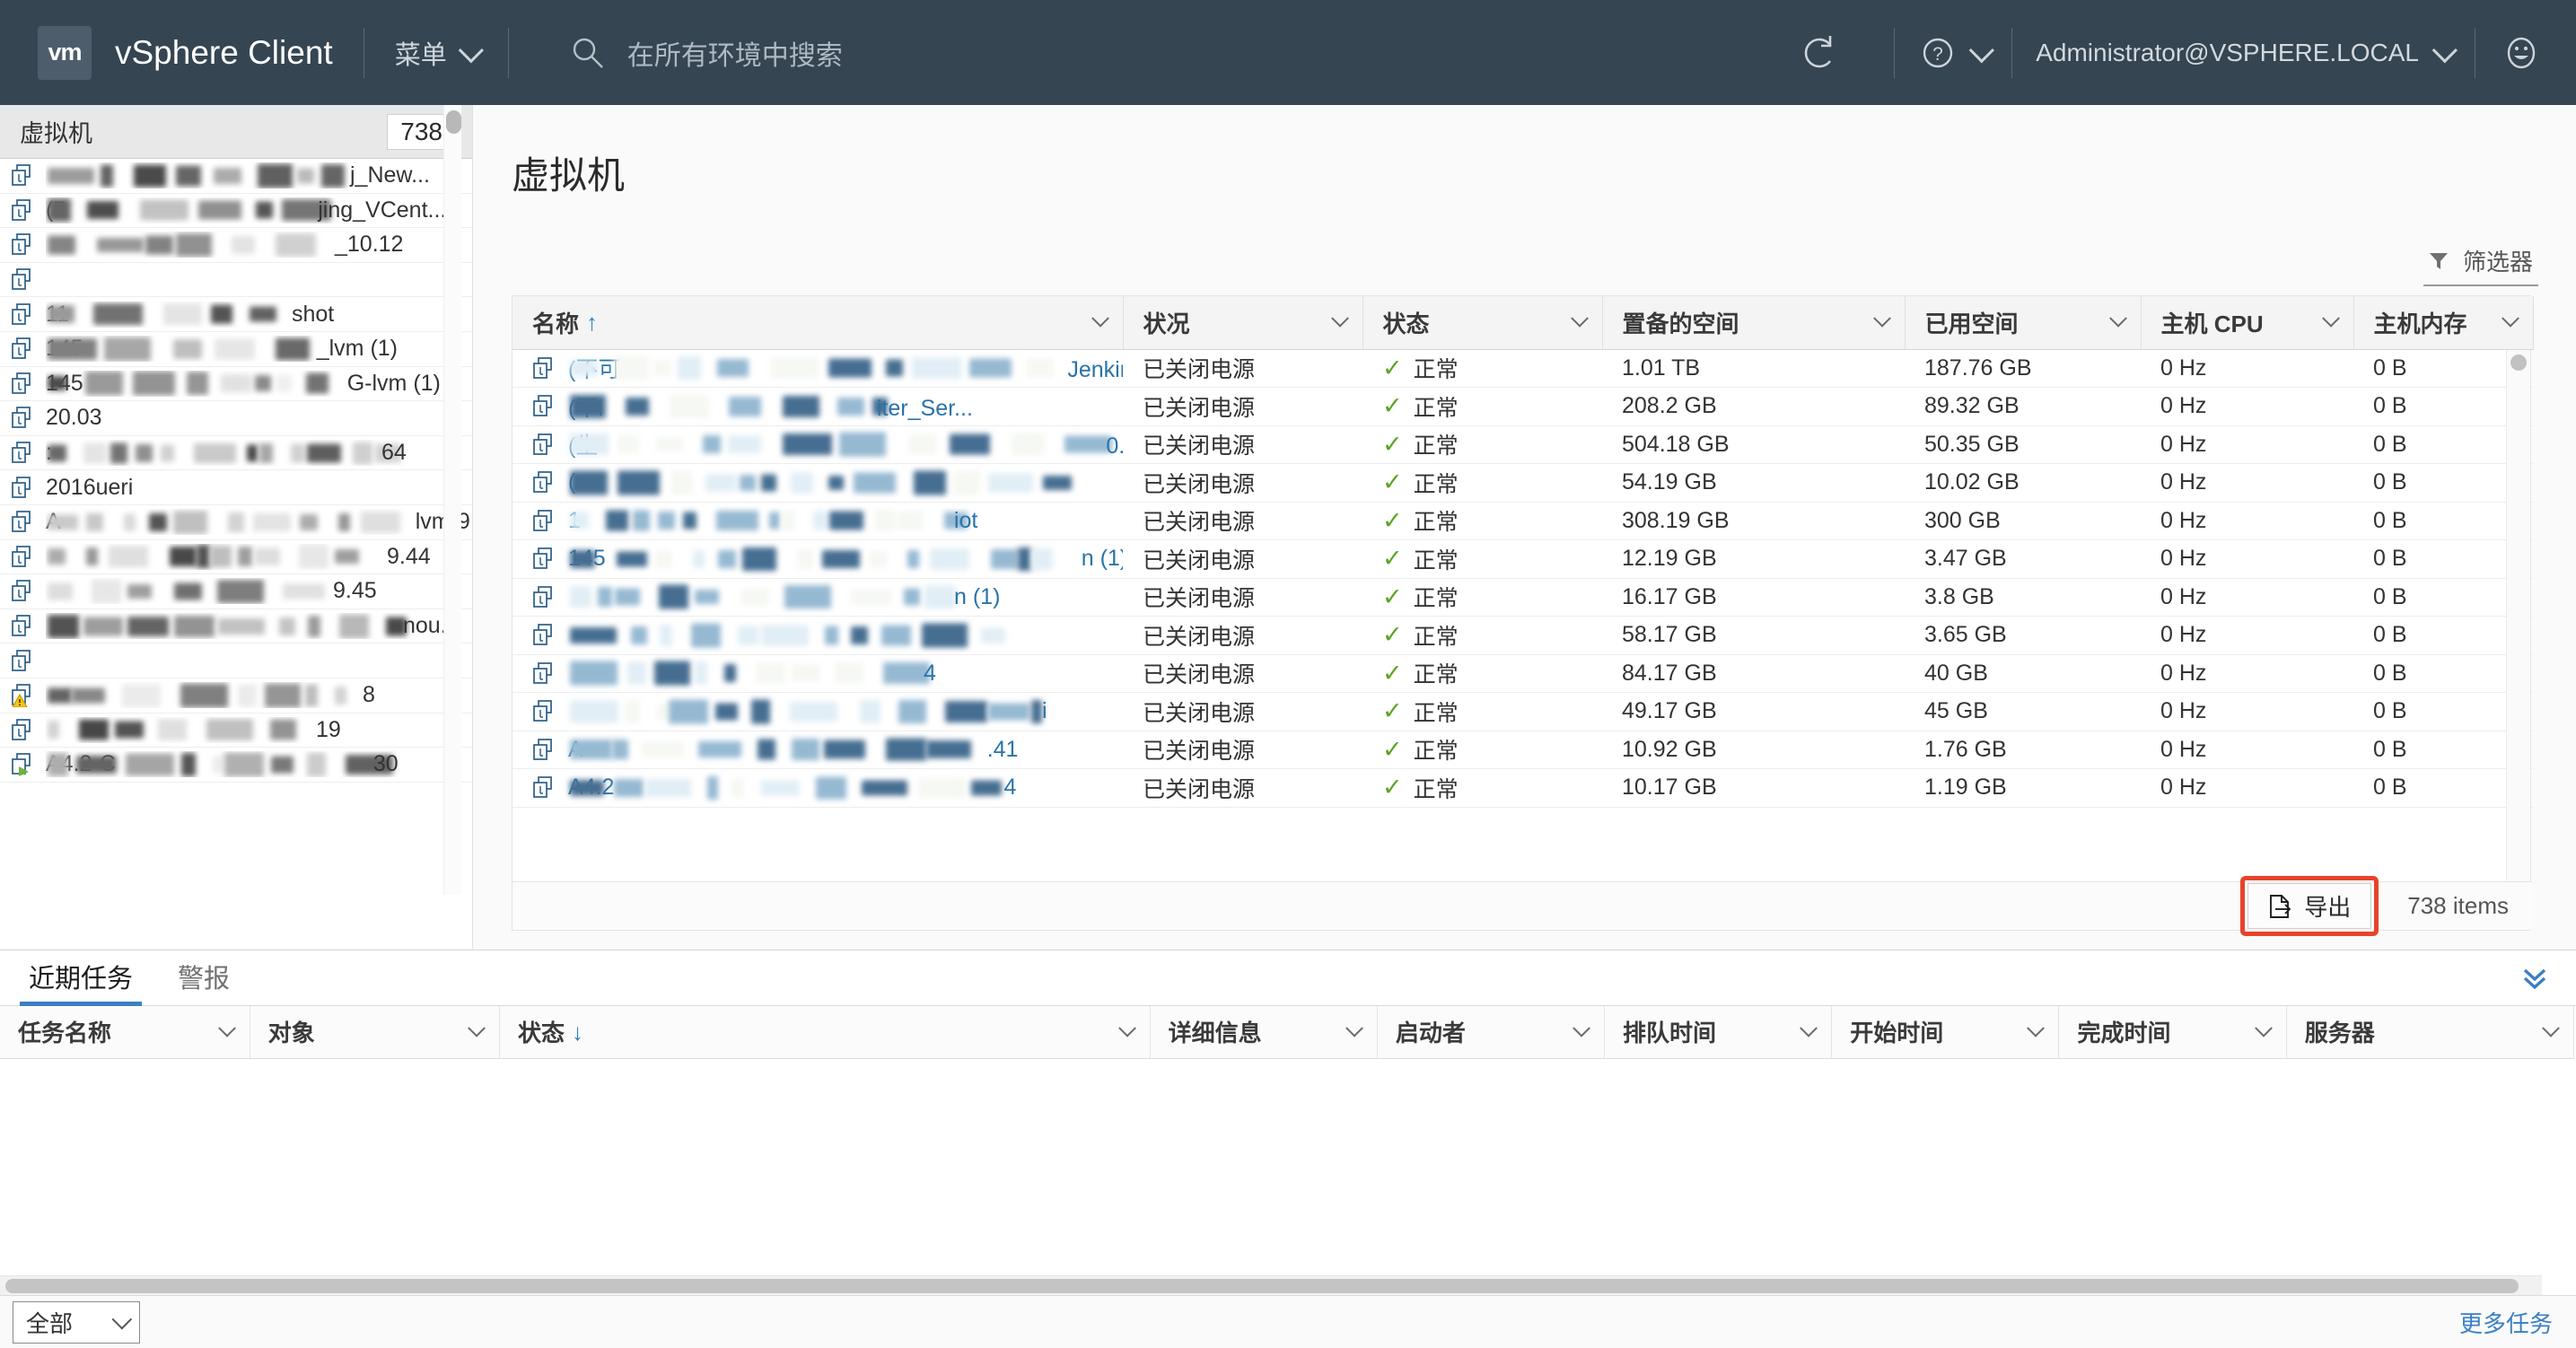  I want to click on task-column-header: 状态 ↓, so click(825, 1032).